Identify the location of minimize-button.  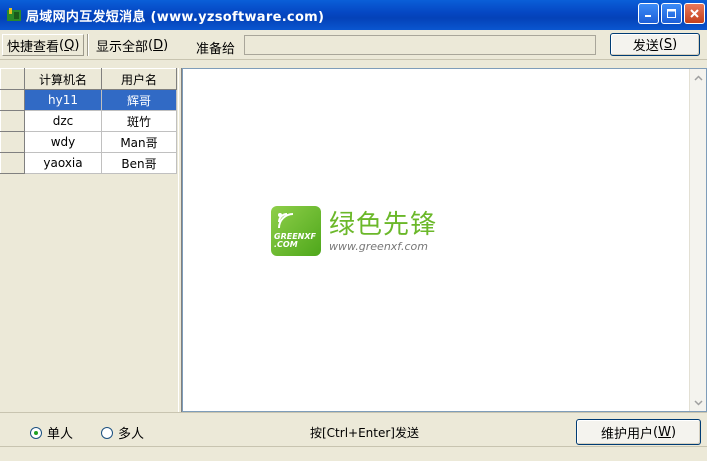
(648, 13).